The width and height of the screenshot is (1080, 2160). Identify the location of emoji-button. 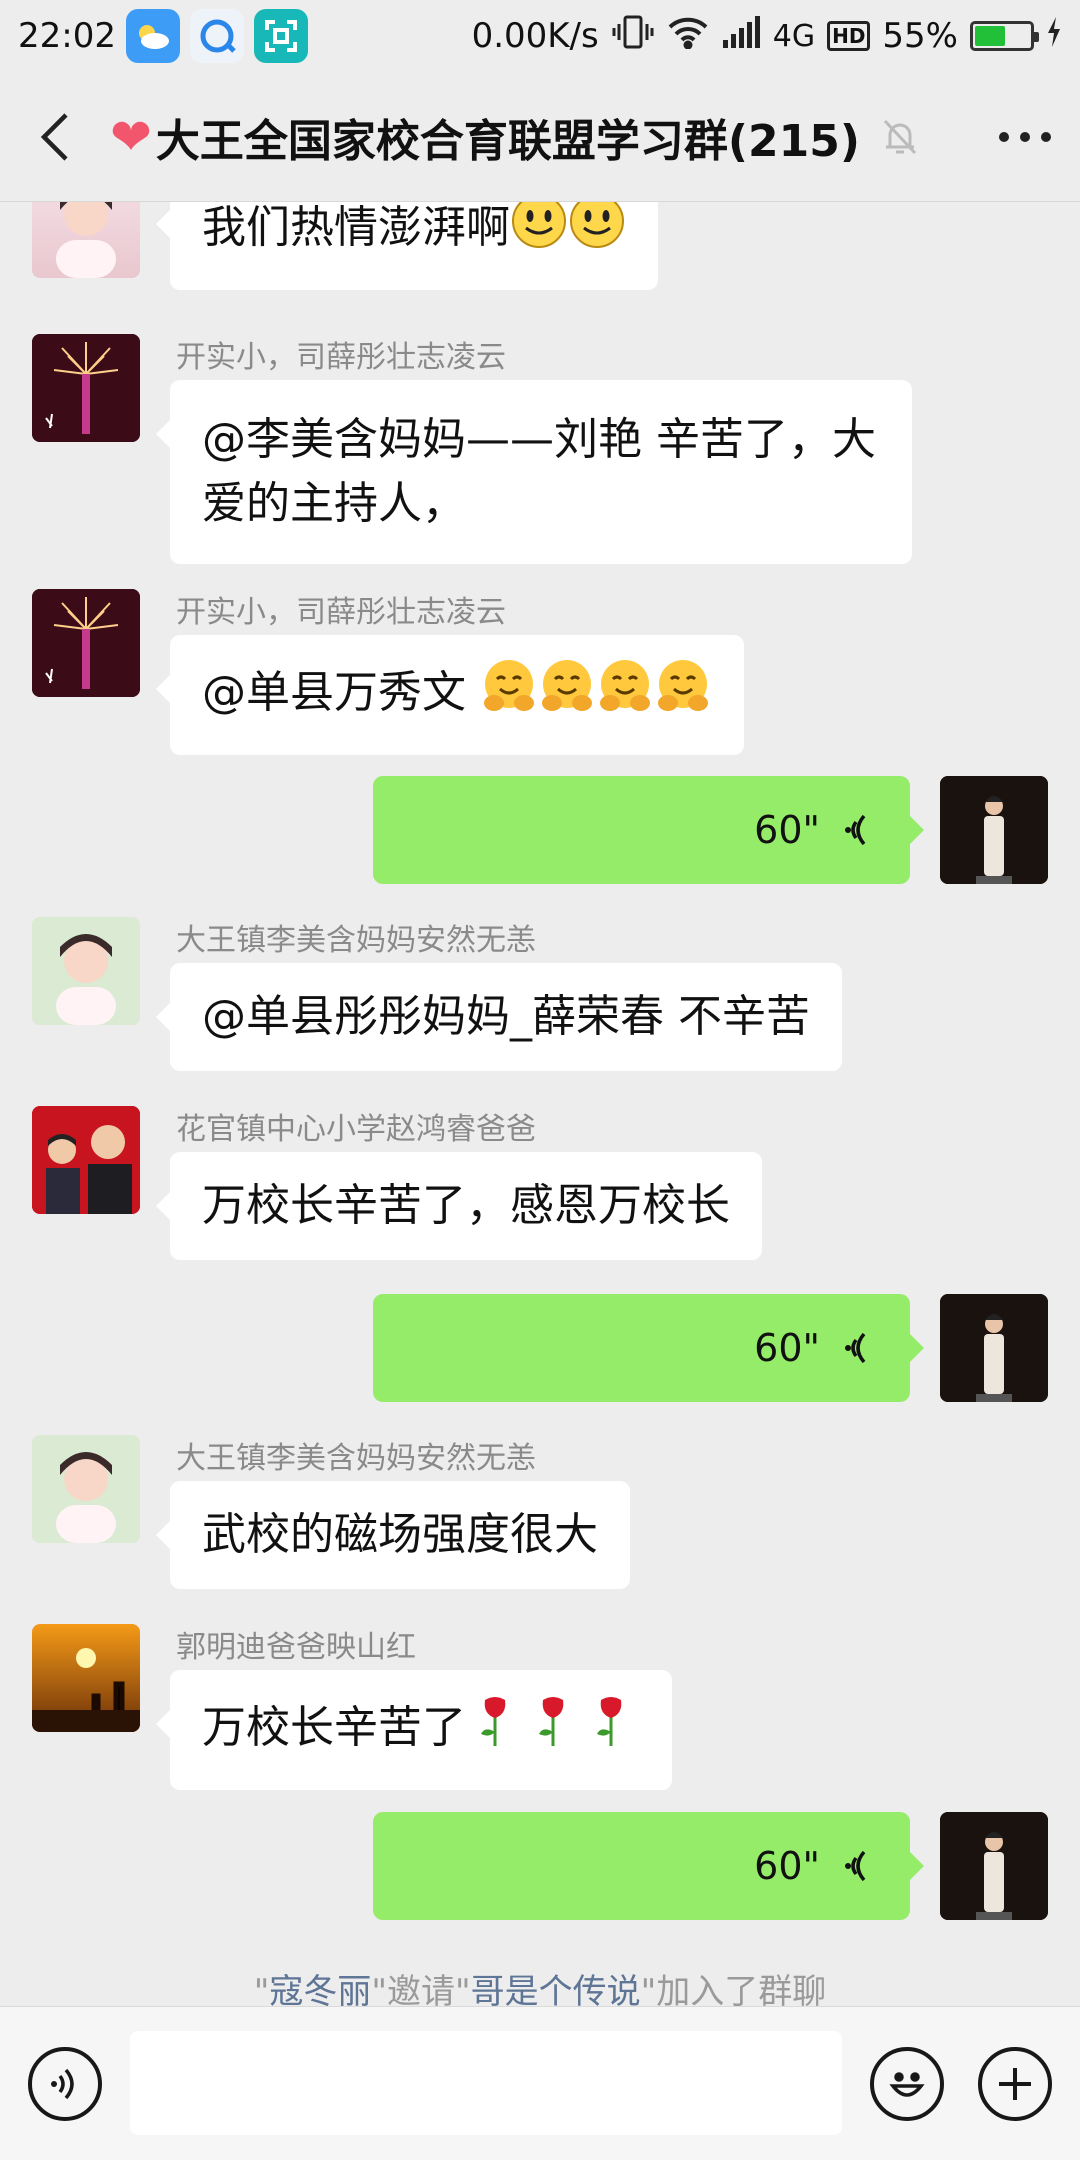
(907, 2084).